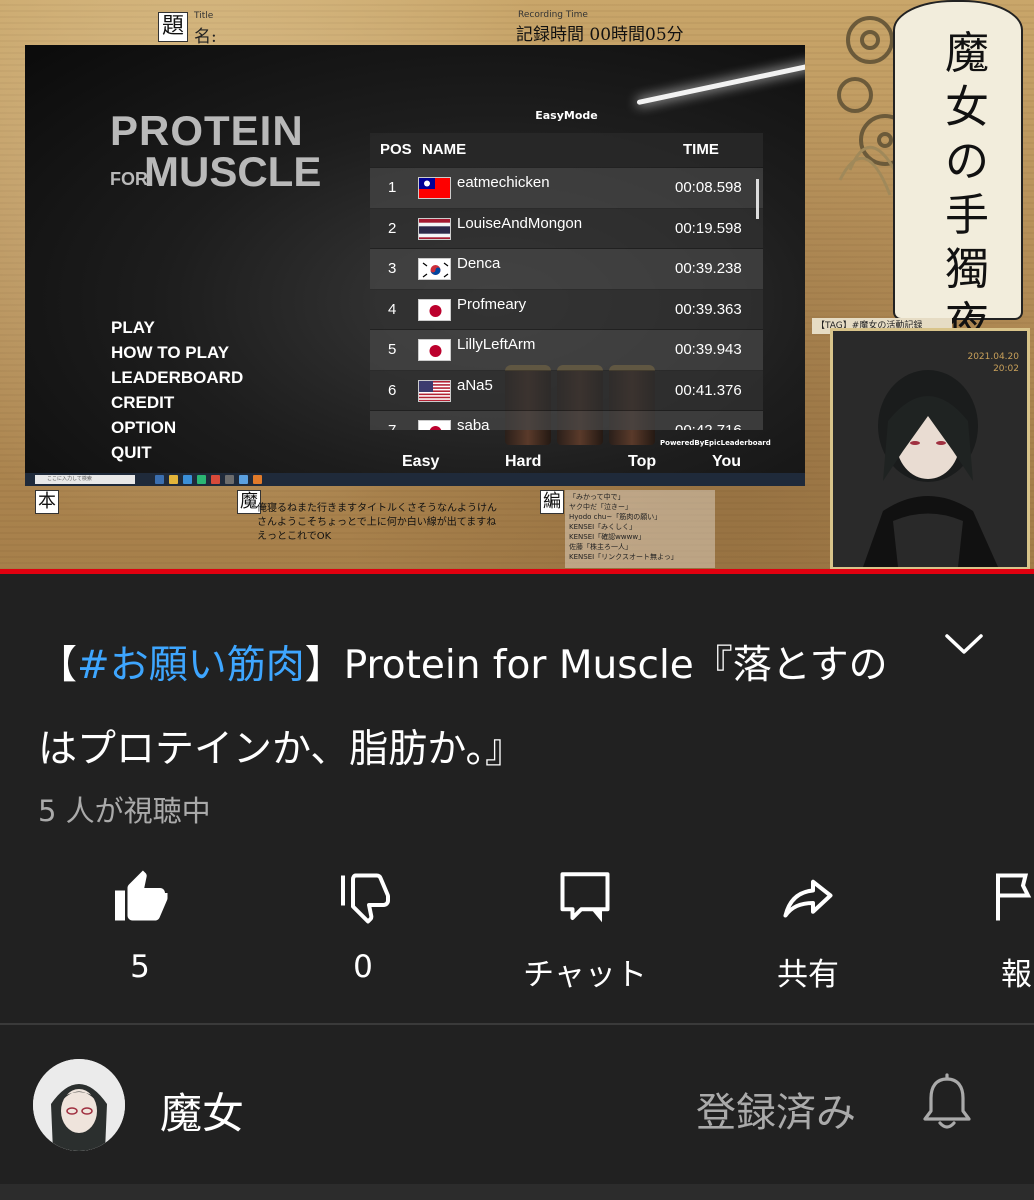 This screenshot has height=1200, width=1034. What do you see at coordinates (566, 269) in the screenshot?
I see `leaderboard-row: 3 Denca 00:39.238` at bounding box center [566, 269].